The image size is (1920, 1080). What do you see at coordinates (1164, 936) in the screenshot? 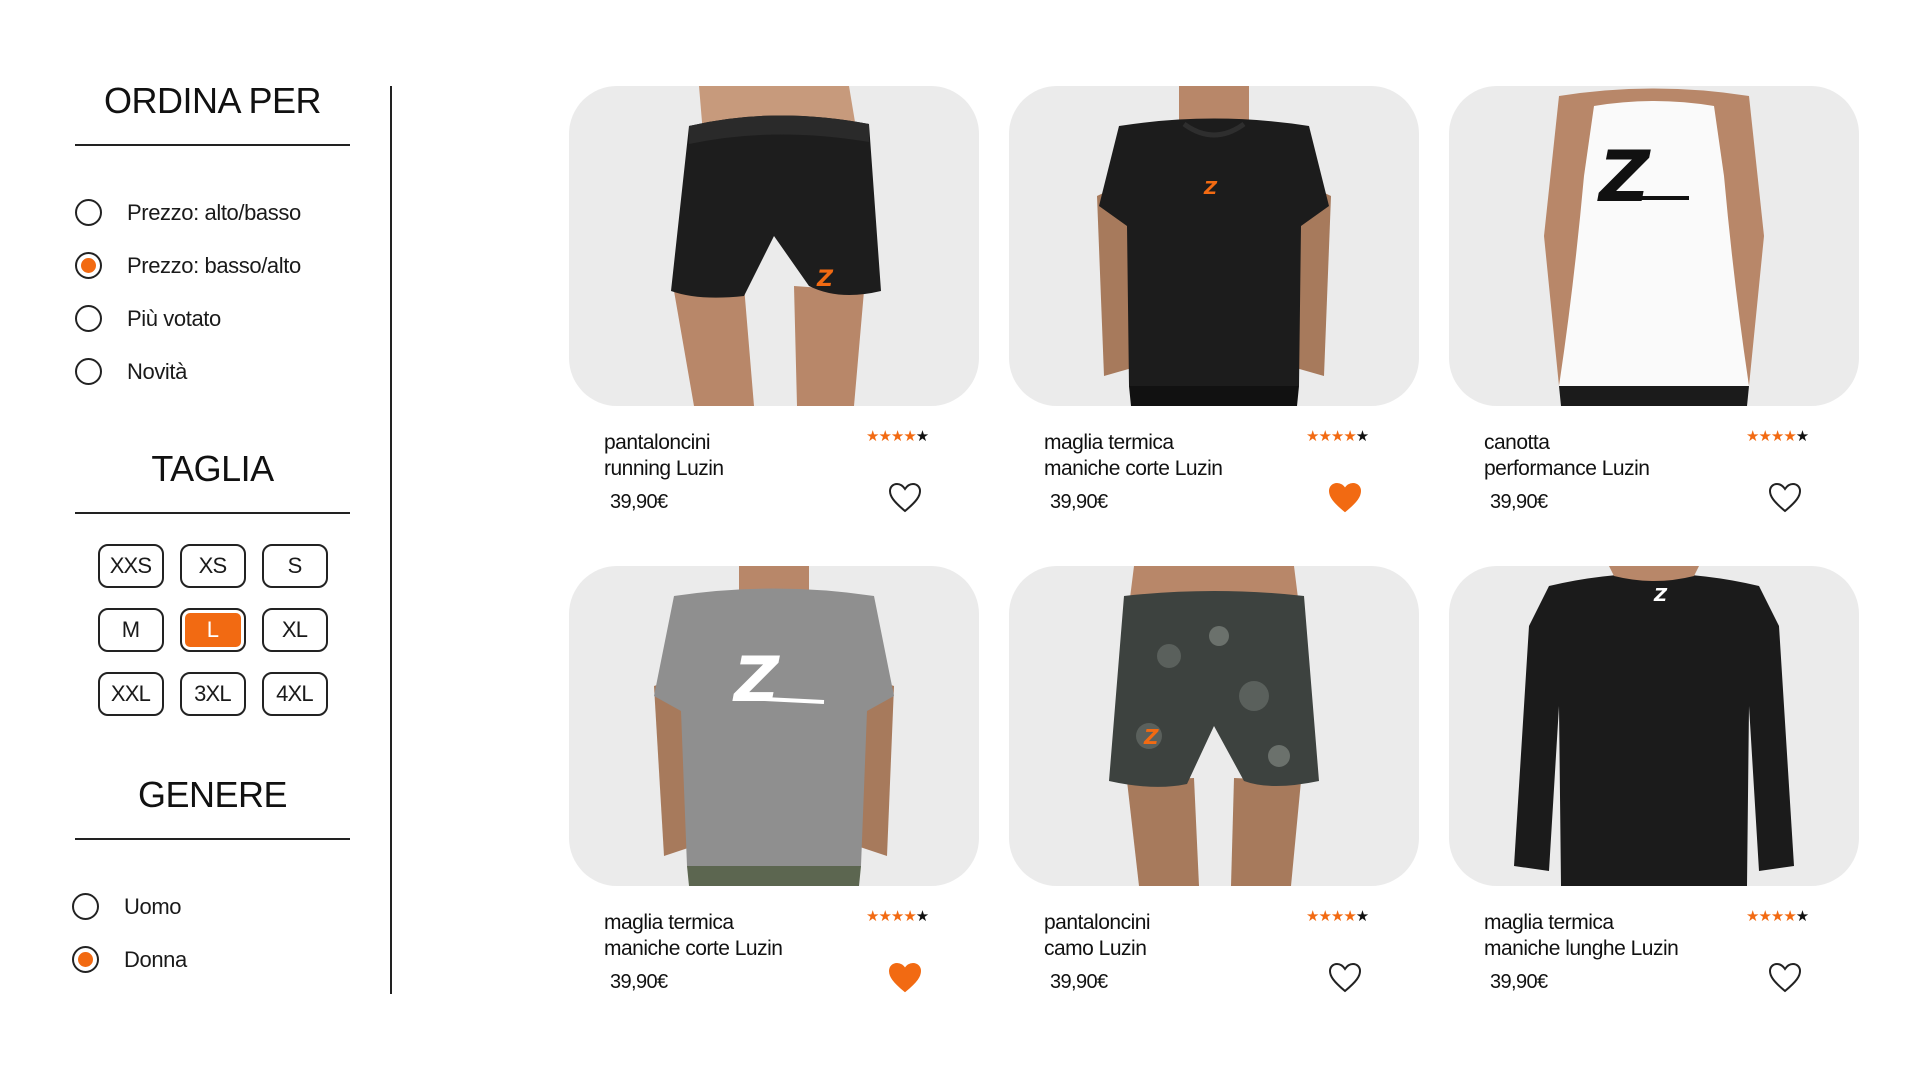
I see `product-name: pantaloncini camo Luzin` at bounding box center [1164, 936].